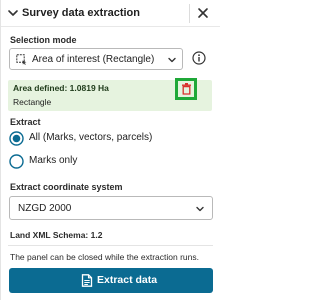  Describe the element at coordinates (110, 245) in the screenshot. I see `divider` at that location.